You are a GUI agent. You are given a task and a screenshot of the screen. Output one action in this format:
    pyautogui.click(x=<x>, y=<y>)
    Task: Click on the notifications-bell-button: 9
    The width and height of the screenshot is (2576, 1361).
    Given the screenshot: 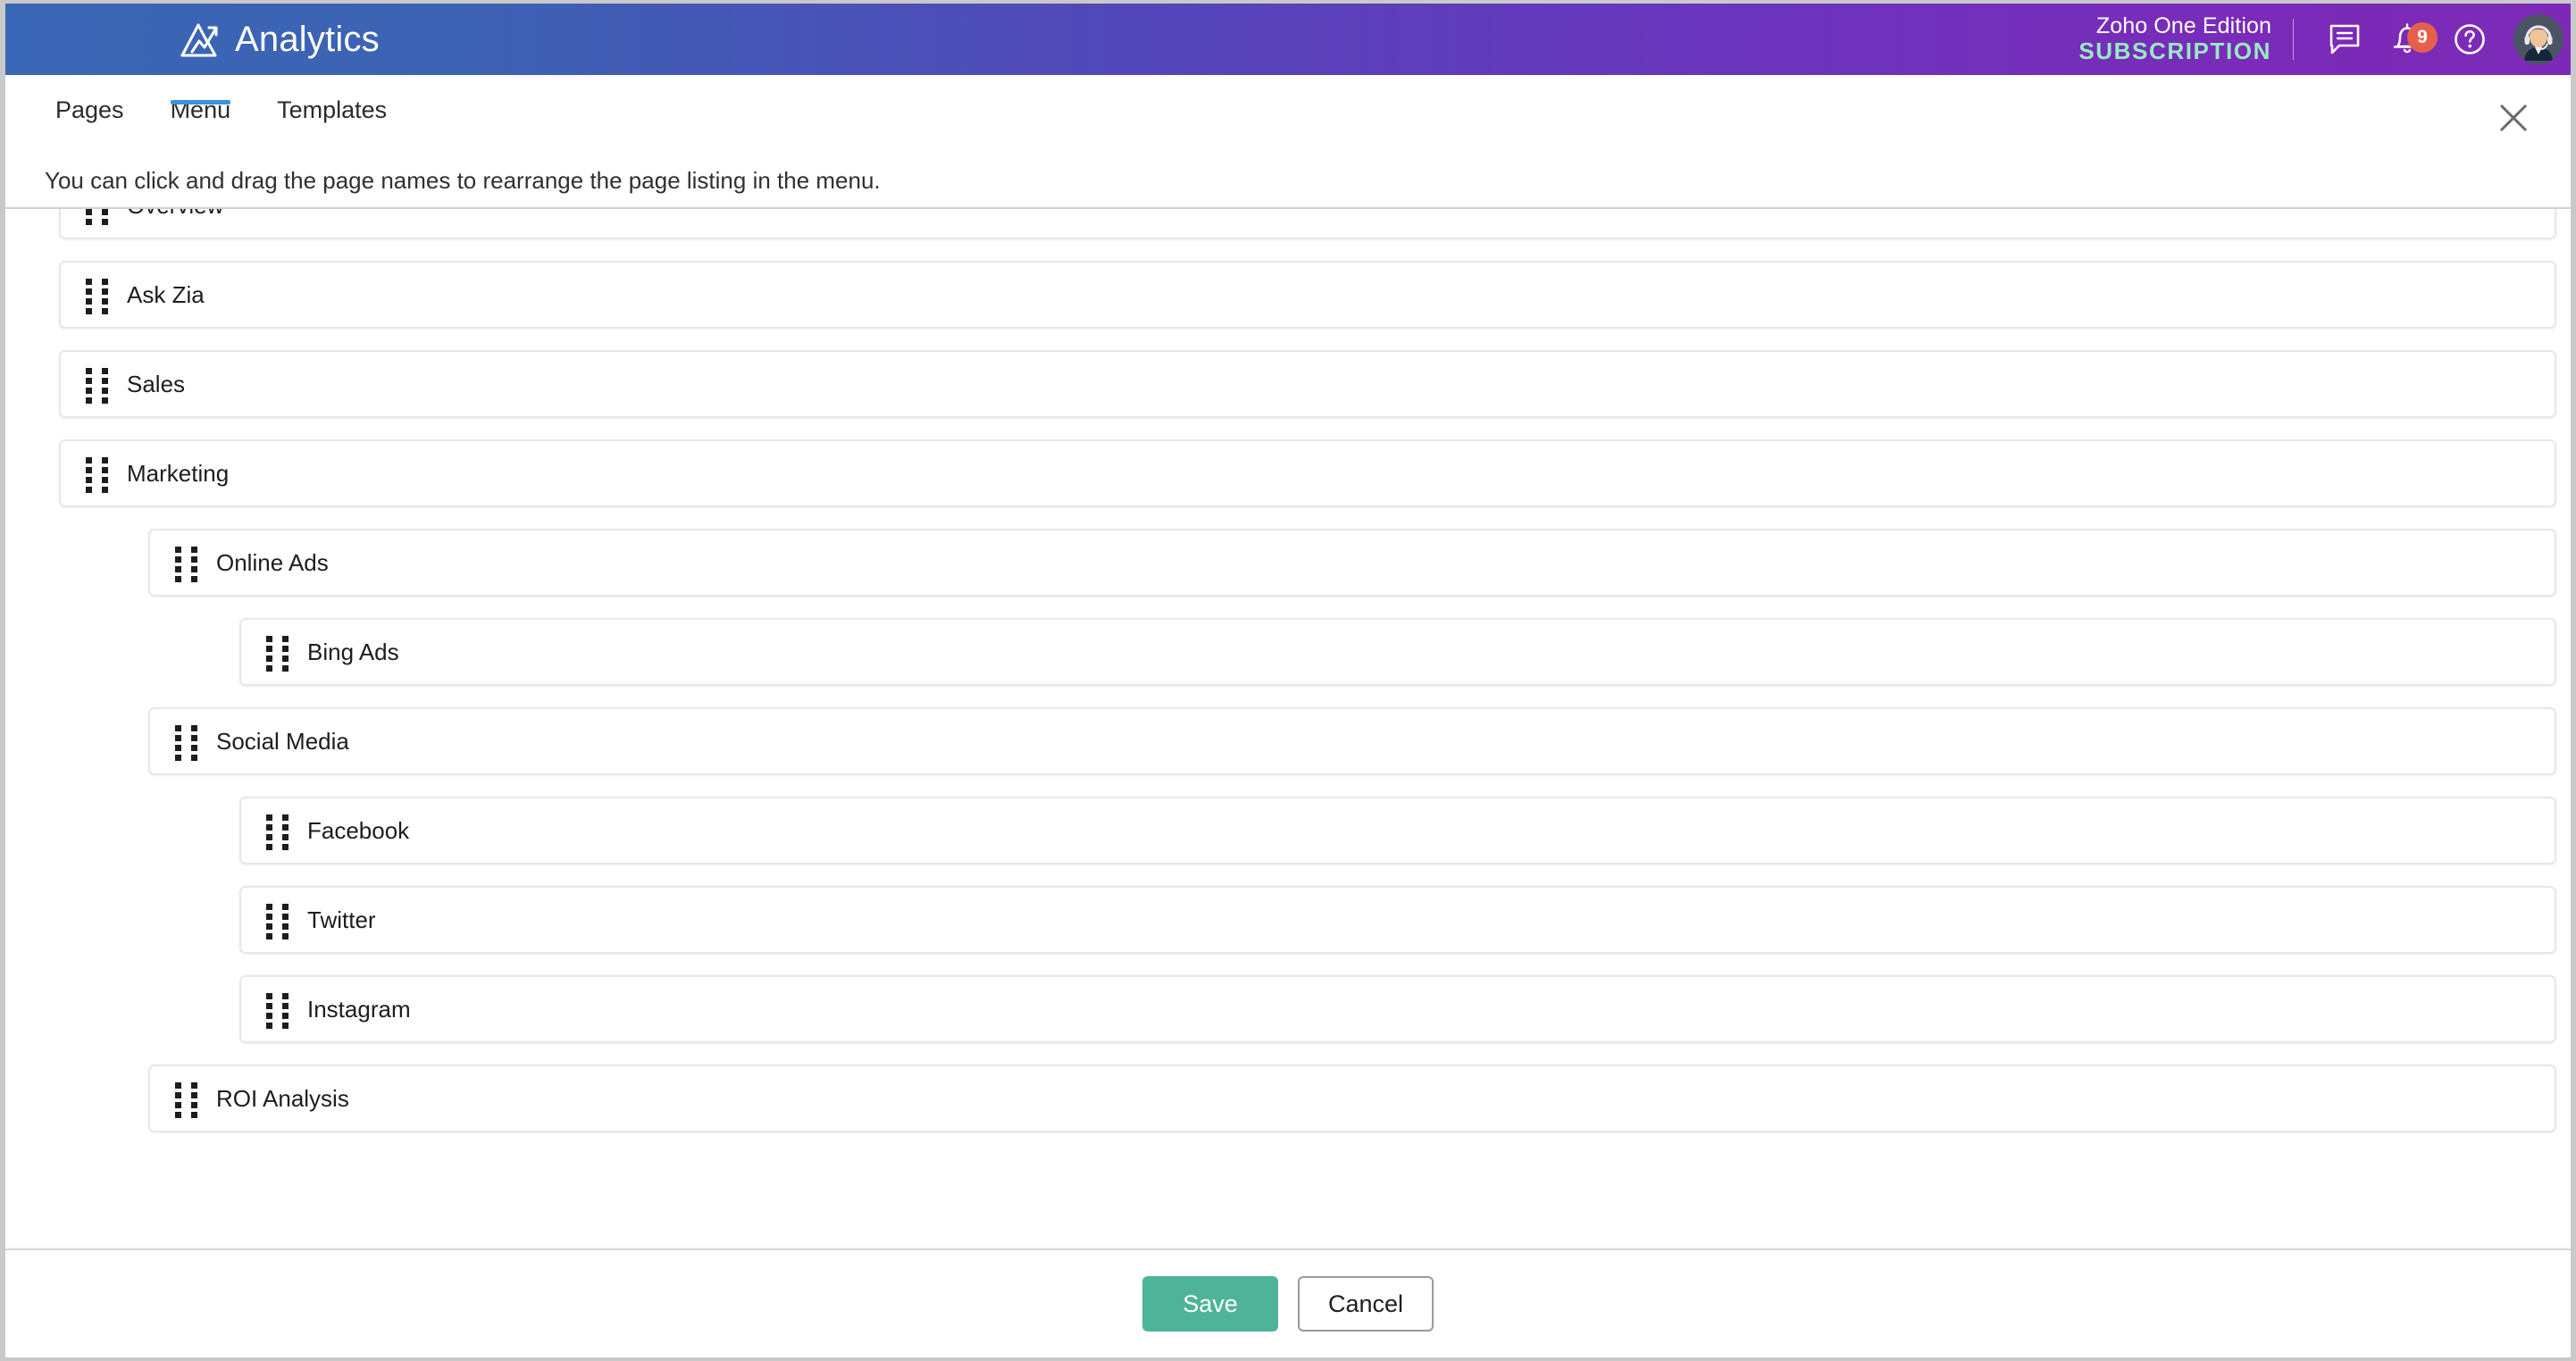 What is the action you would take?
    pyautogui.click(x=2410, y=39)
    